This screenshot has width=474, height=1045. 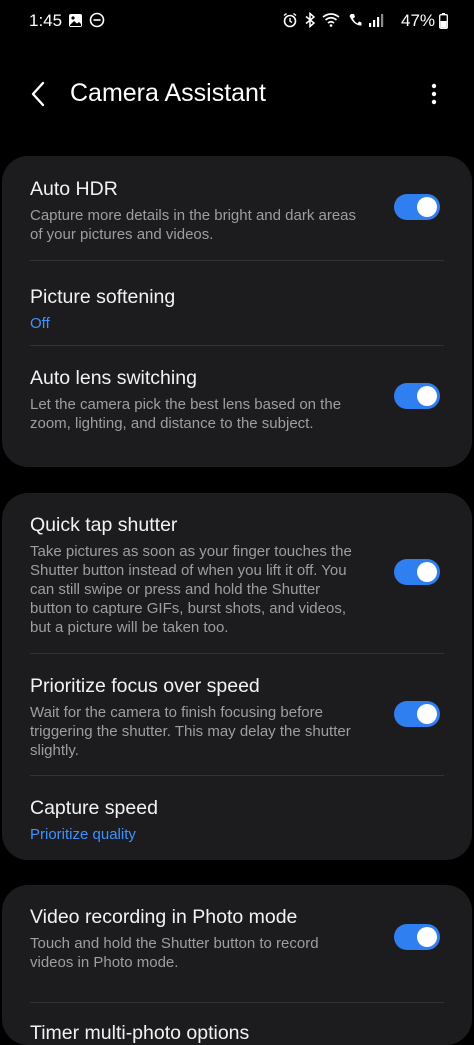 I want to click on setting-title: Video recording in Photo mode, so click(x=164, y=917).